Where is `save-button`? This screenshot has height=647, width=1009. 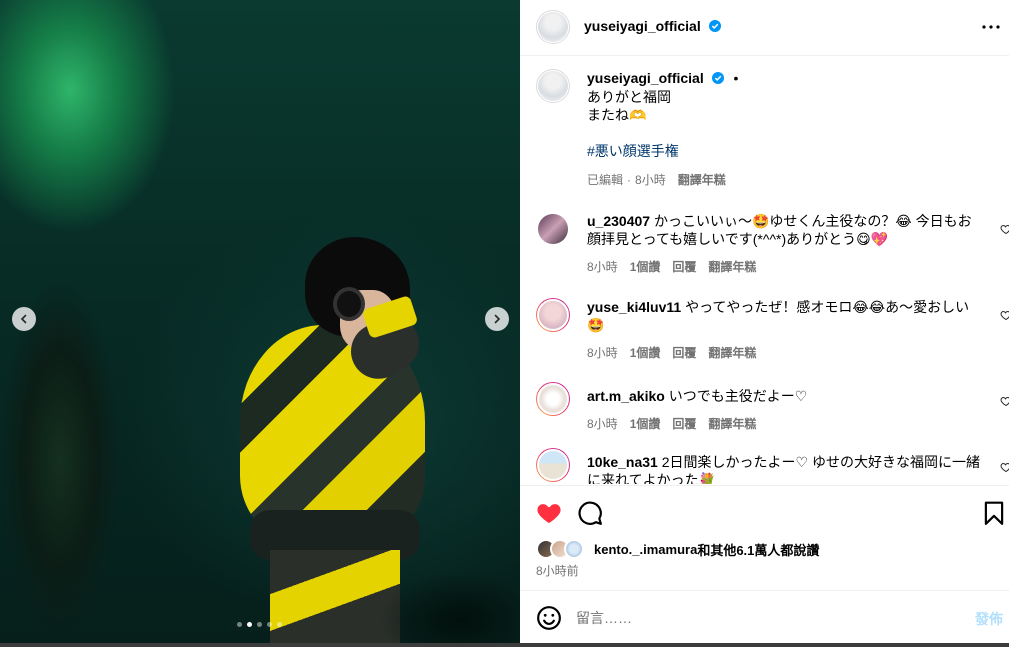
save-button is located at coordinates (994, 513).